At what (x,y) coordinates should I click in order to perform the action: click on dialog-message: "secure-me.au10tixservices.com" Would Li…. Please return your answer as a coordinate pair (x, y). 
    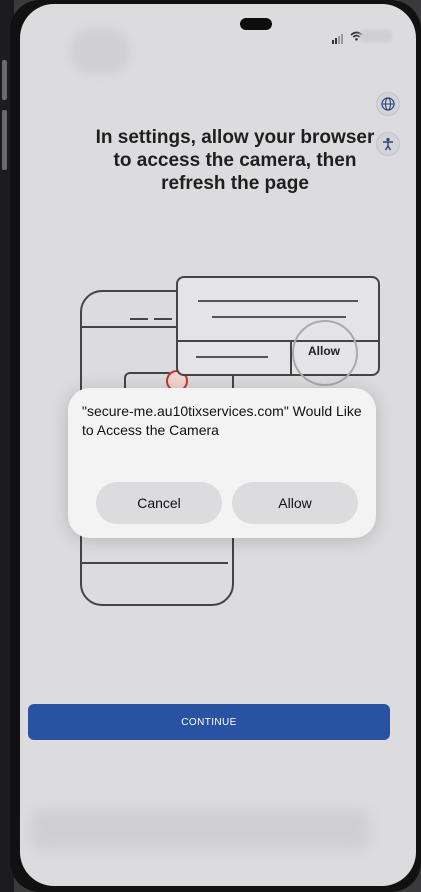
    Looking at the image, I should click on (222, 420).